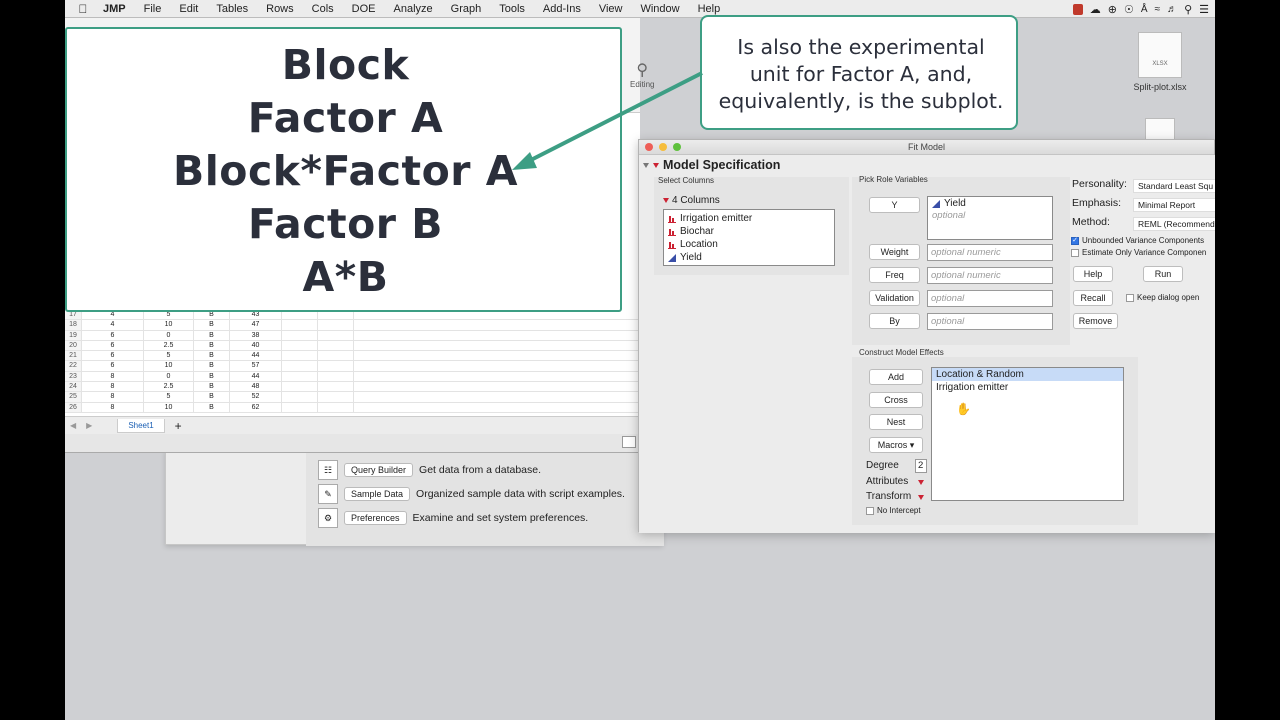  Describe the element at coordinates (141, 425) in the screenshot. I see `tab-sheet1: Sheet1` at that location.